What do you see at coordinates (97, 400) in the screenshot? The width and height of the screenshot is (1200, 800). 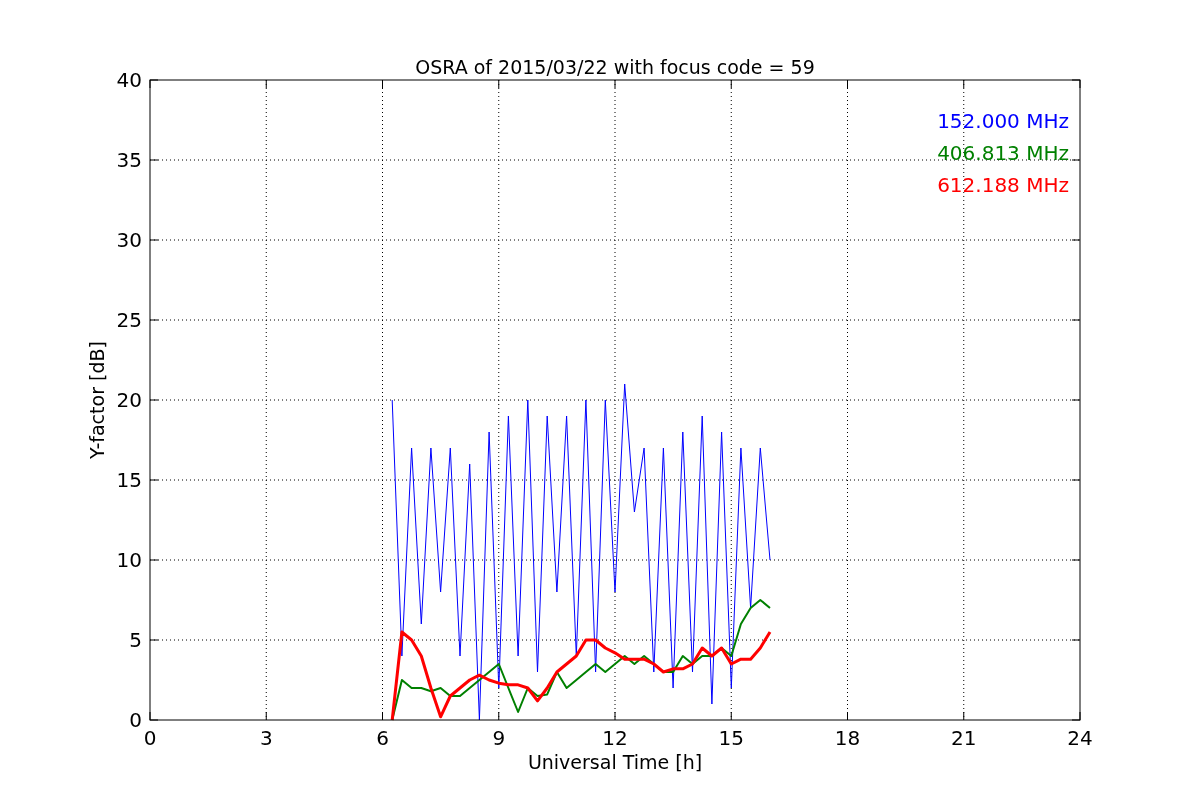 I see `y-axis-label: Y-factor [dB]` at bounding box center [97, 400].